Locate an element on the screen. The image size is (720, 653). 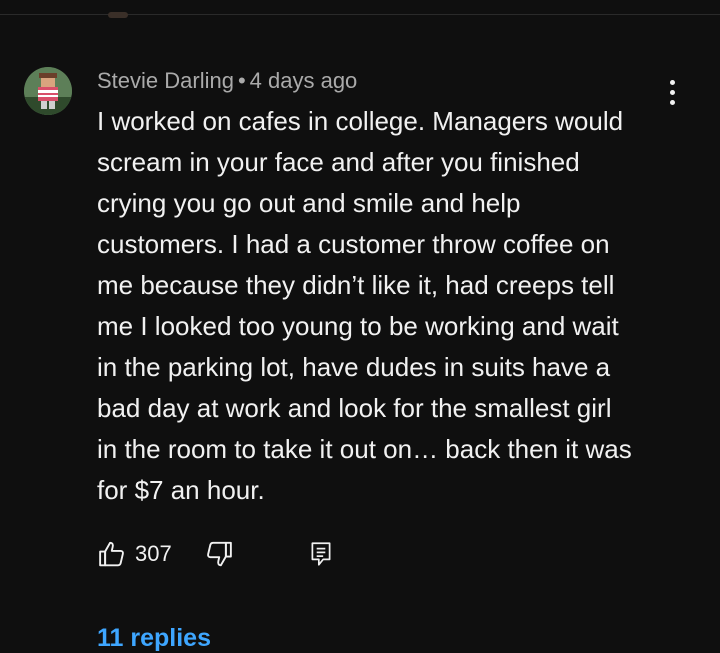
reply-comment-icon is located at coordinates (321, 554).